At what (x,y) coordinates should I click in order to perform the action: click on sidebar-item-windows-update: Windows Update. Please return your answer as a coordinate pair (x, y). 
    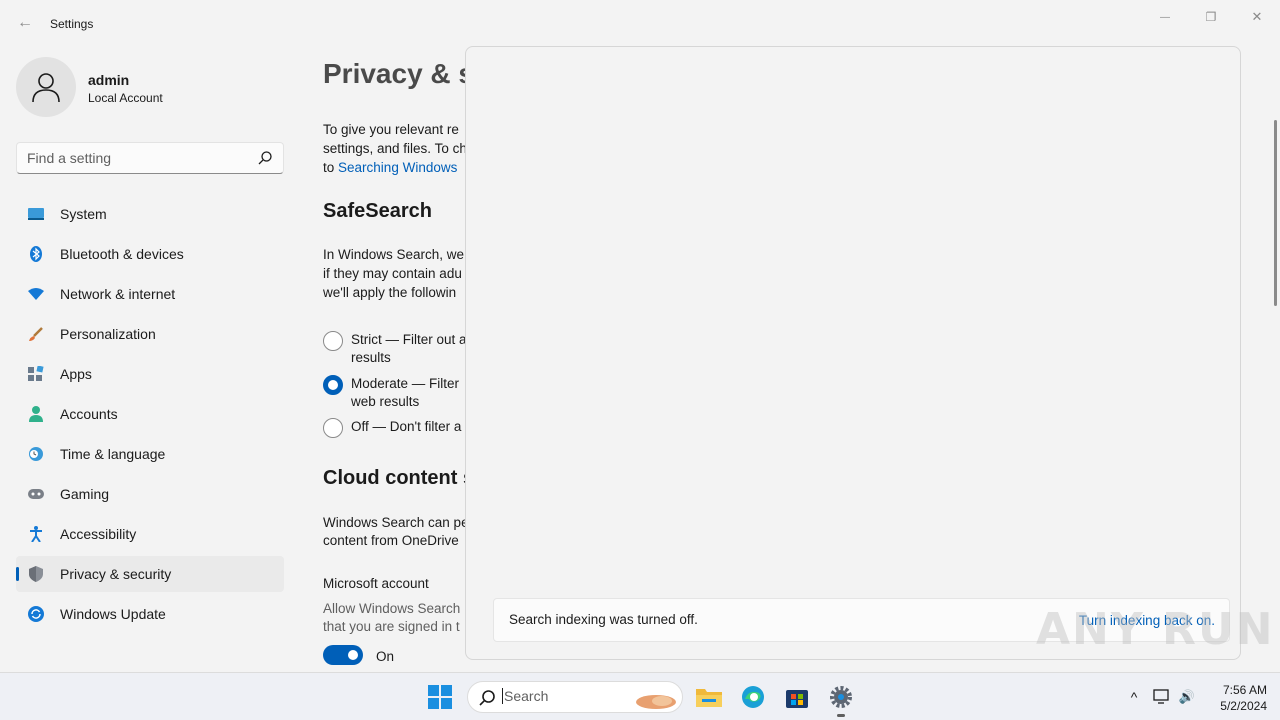
    Looking at the image, I should click on (150, 614).